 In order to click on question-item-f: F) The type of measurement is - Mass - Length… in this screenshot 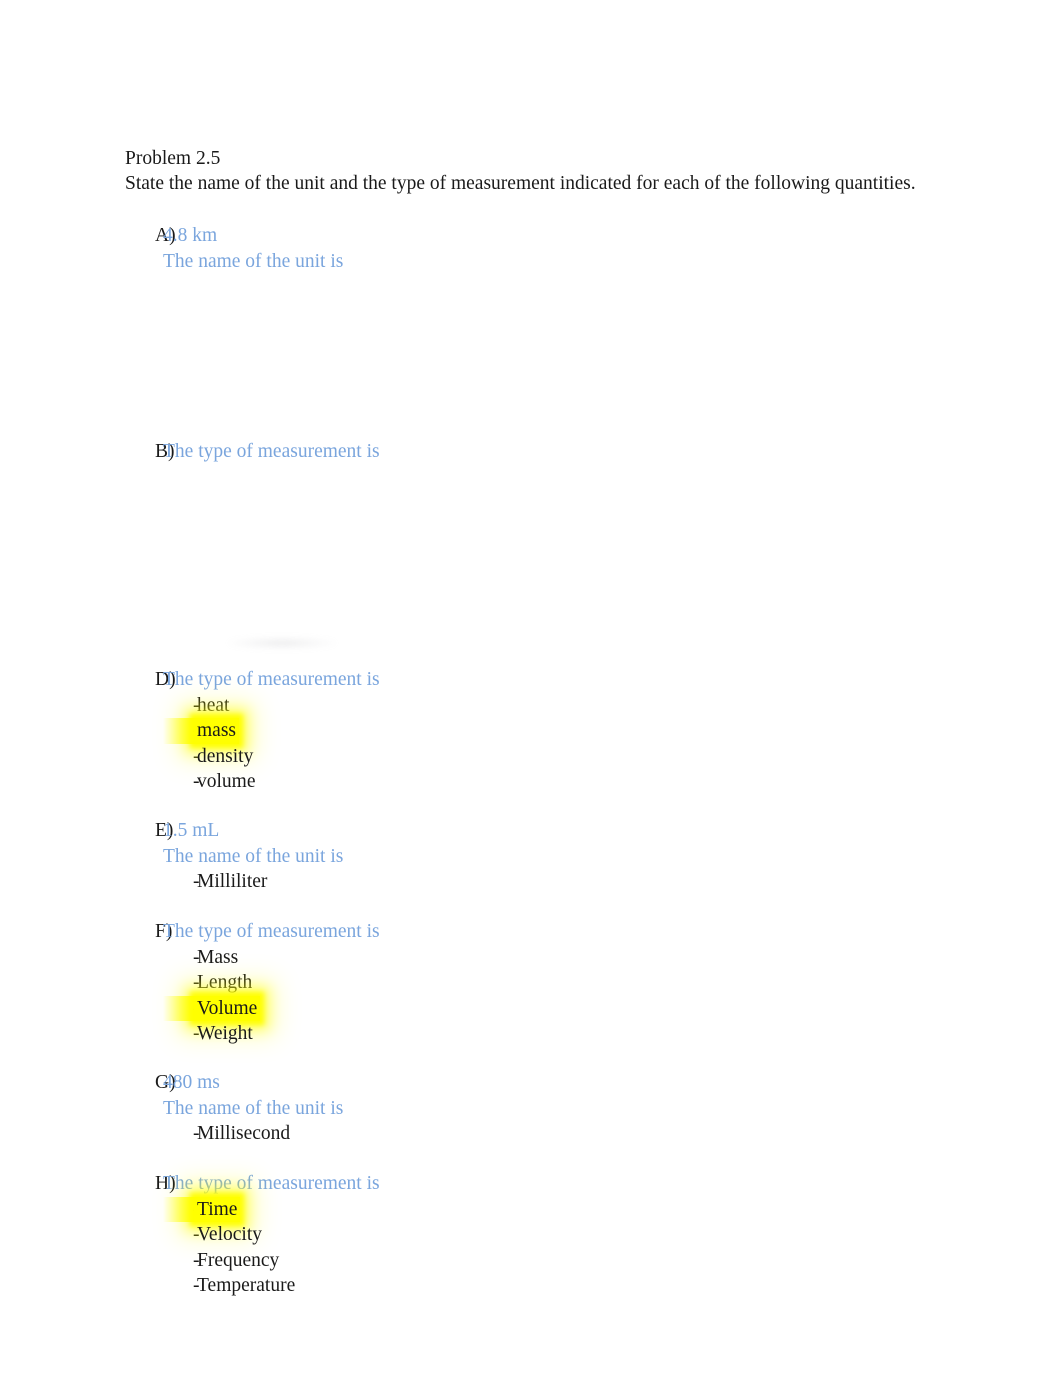, I will do `click(555, 983)`.